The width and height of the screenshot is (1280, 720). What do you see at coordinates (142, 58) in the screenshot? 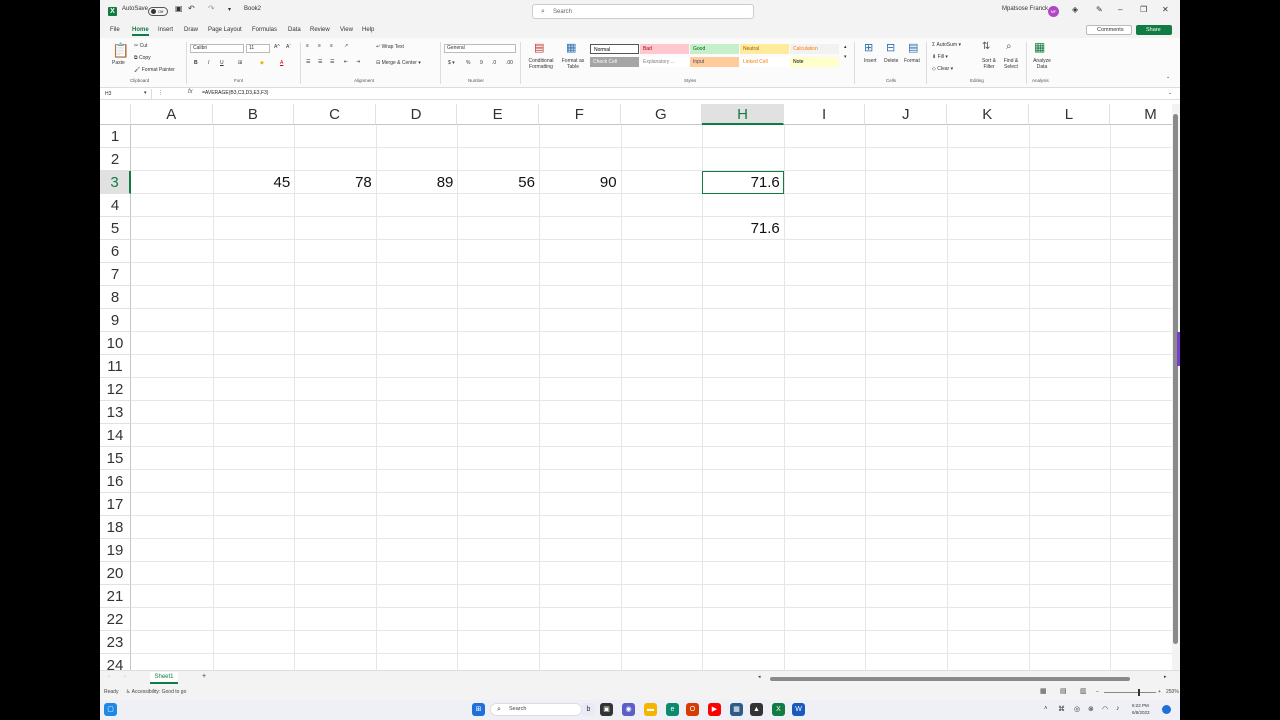
I see `copy-button: ⧉ Copy` at bounding box center [142, 58].